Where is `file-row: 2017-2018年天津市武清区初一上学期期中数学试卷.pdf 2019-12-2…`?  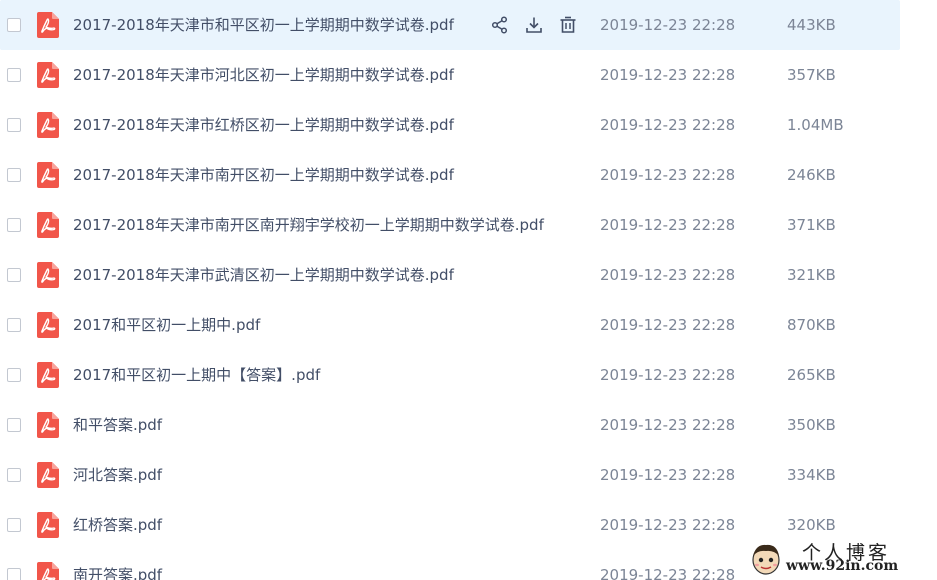 file-row: 2017-2018年天津市武清区初一上学期期中数学试卷.pdf 2019-12-2… is located at coordinates (450, 275).